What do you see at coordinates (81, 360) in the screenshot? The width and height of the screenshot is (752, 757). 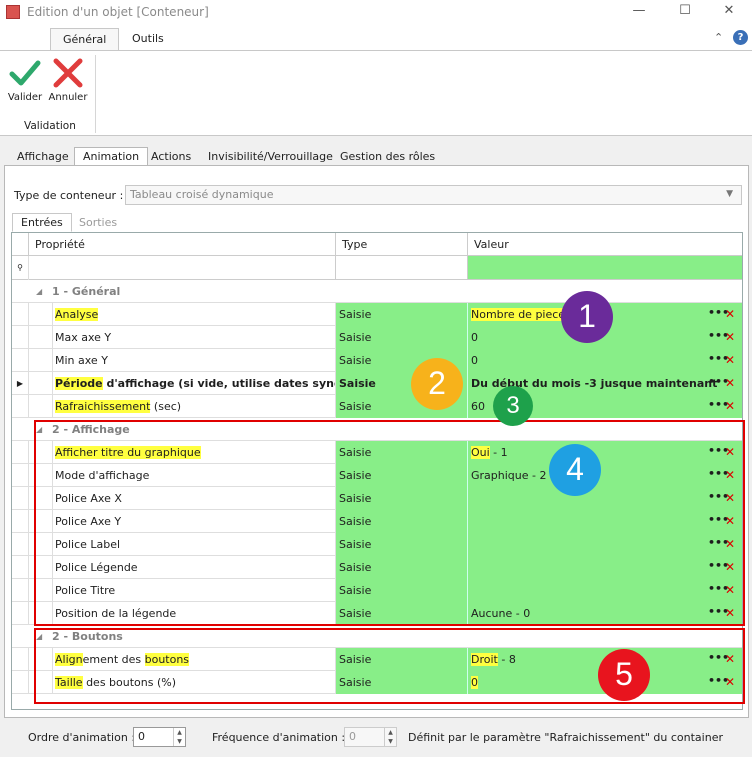 I see `property-text: Min axe Y` at bounding box center [81, 360].